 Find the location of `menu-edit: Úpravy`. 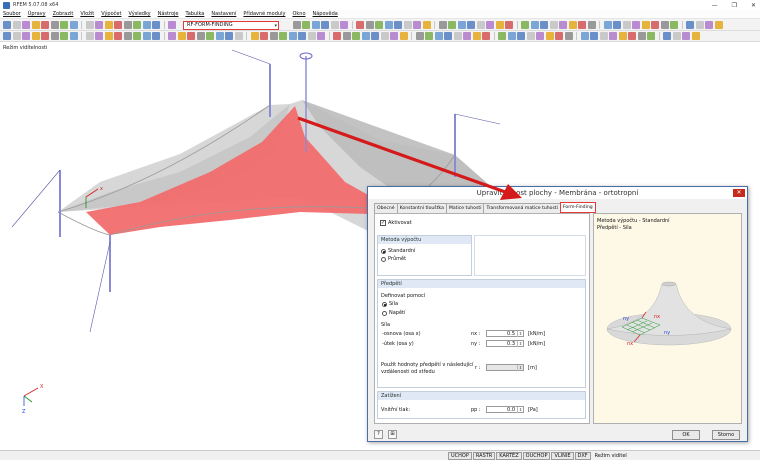

menu-edit: Úpravy is located at coordinates (37, 14).